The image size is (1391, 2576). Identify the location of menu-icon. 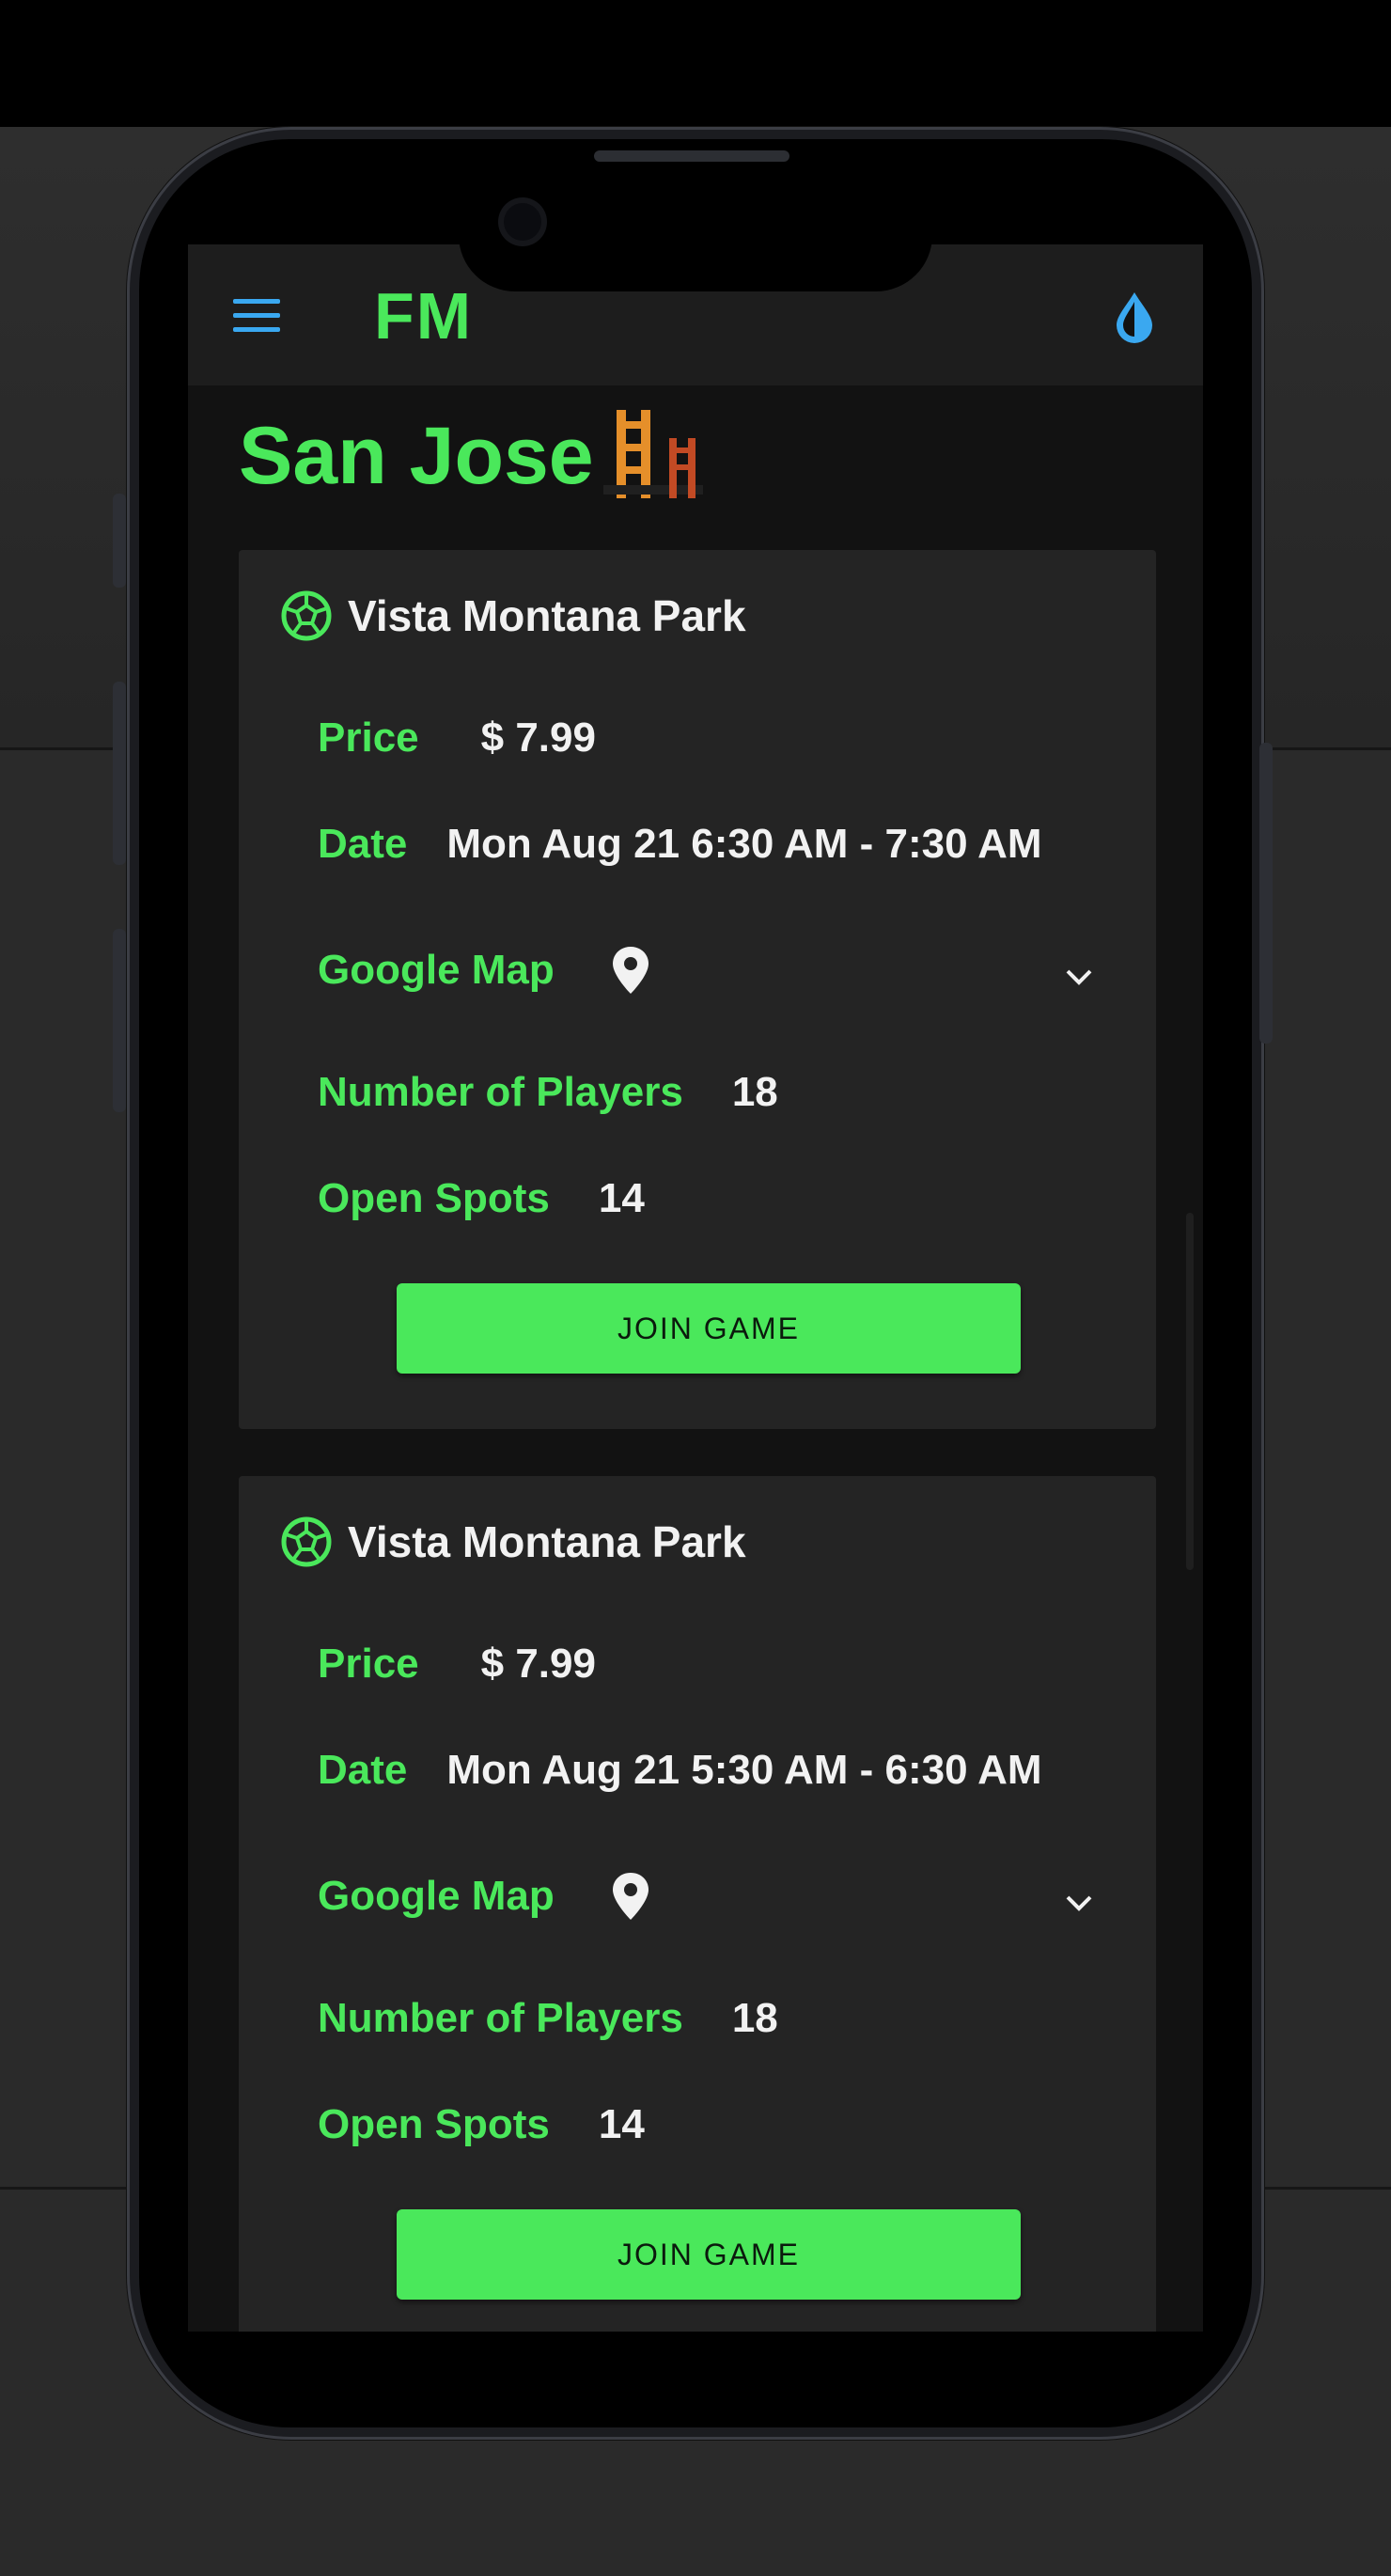
(256, 316).